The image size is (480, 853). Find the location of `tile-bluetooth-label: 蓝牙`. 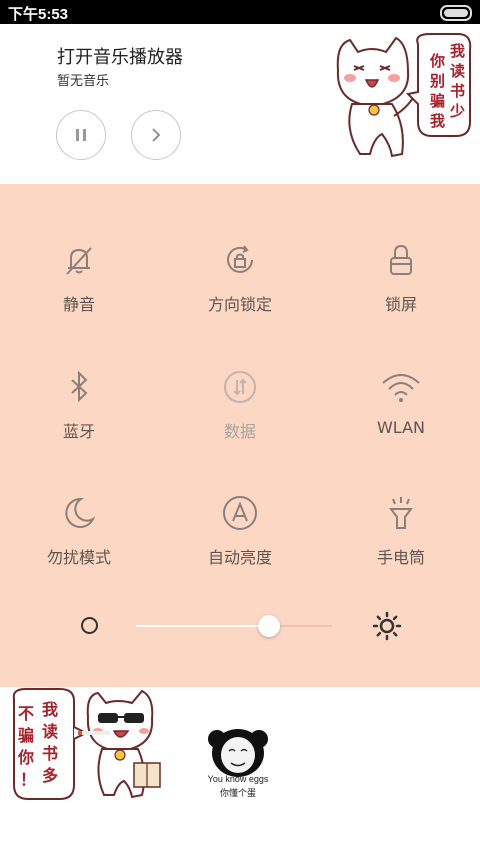

tile-bluetooth-label: 蓝牙 is located at coordinates (78, 431).